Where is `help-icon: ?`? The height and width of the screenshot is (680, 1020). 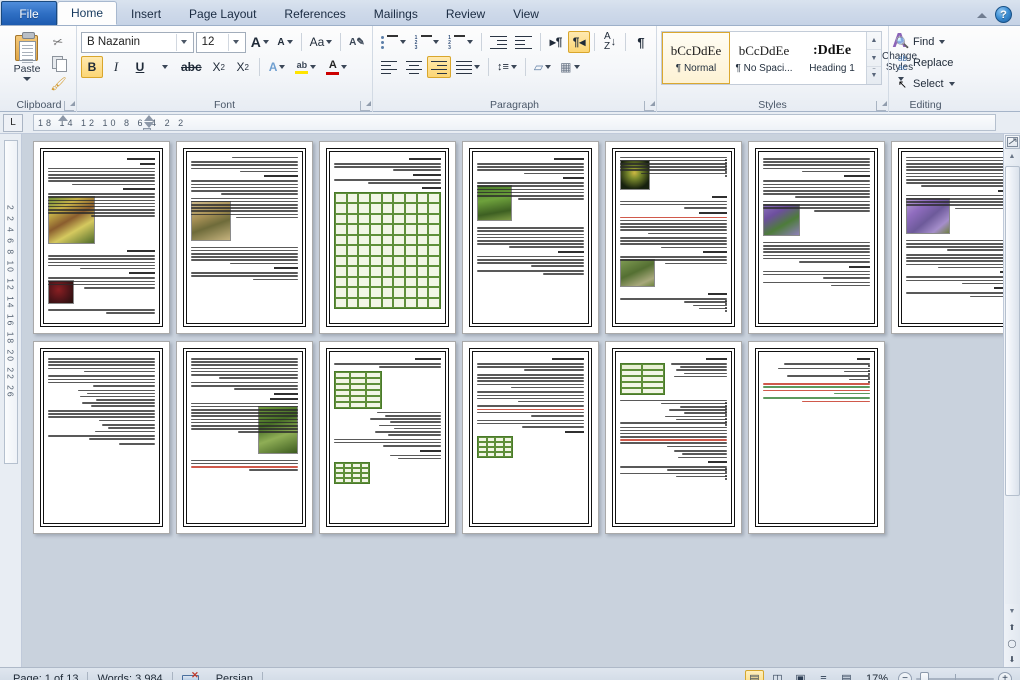
help-icon: ? is located at coordinates (1003, 14).